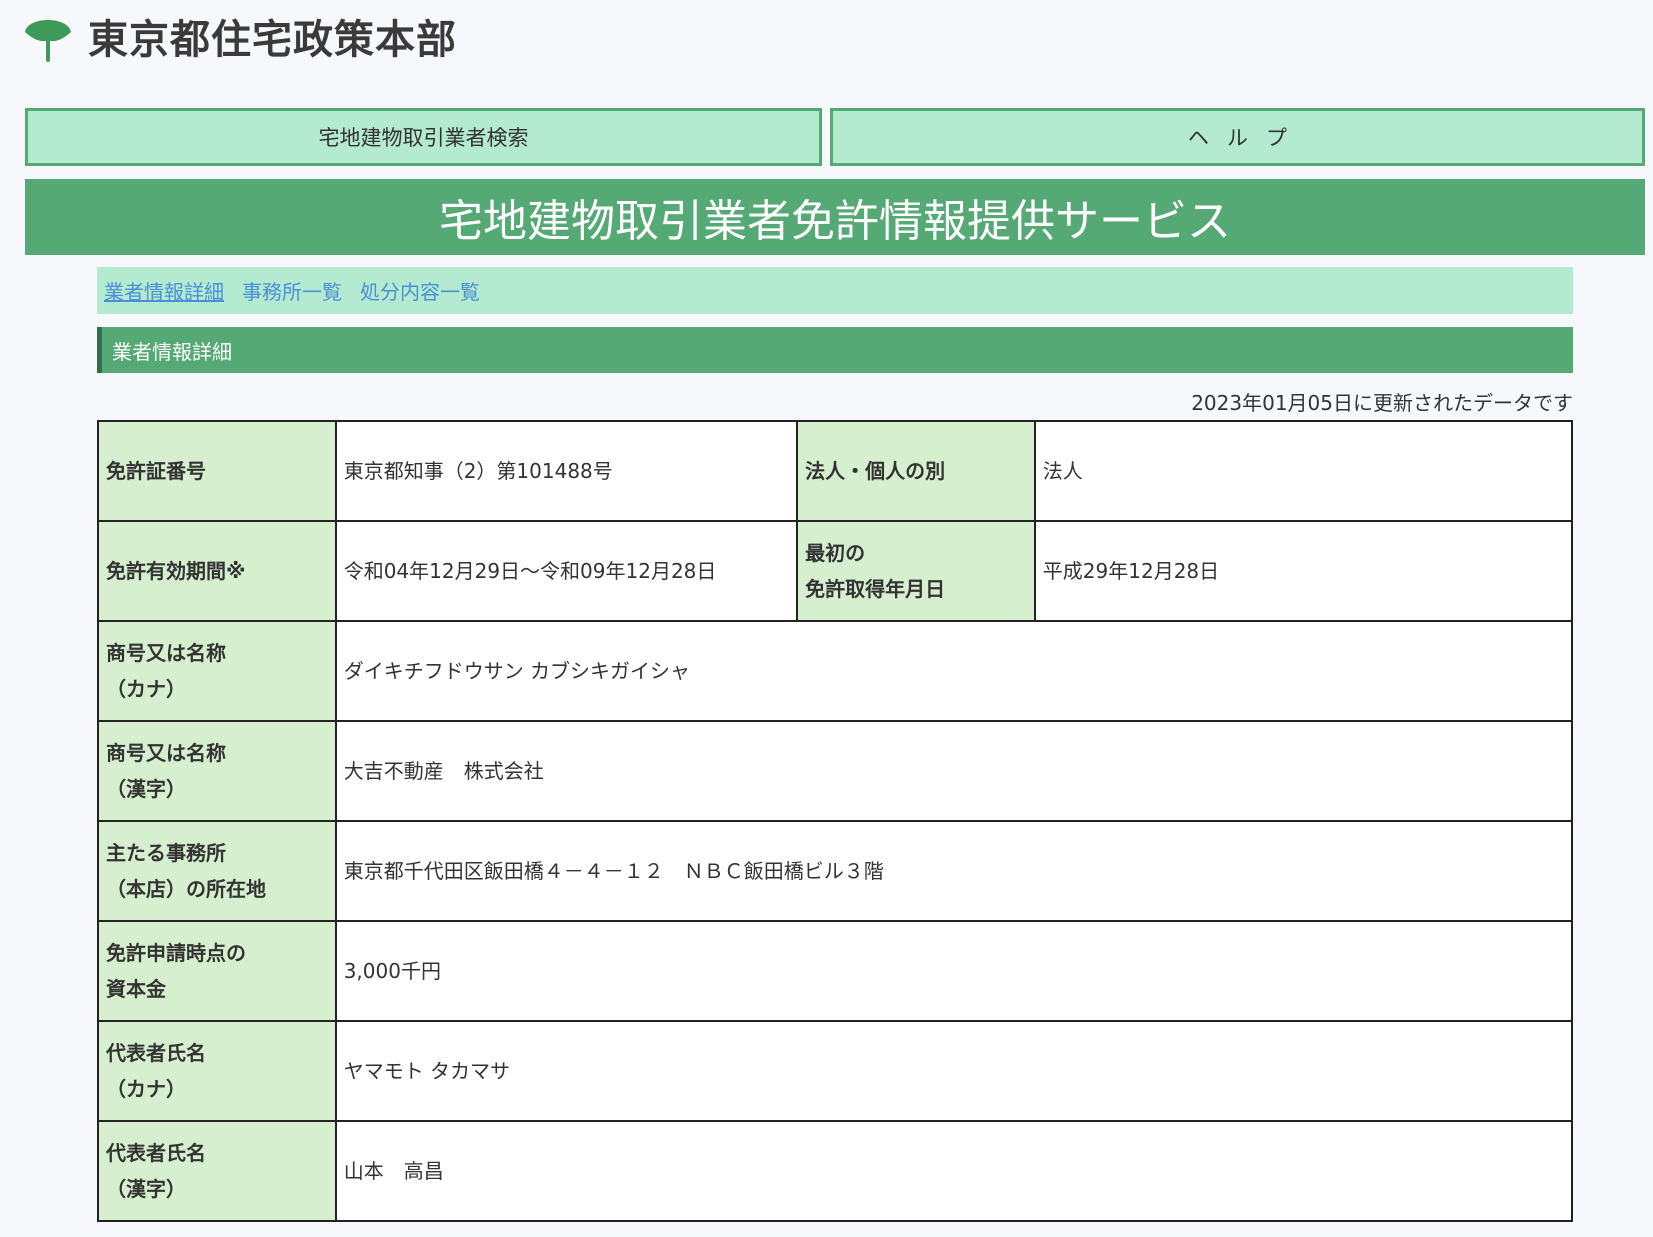  What do you see at coordinates (566, 571) in the screenshot?
I see `validity-period-value: 令和04年12月29日～令和09年12月28日` at bounding box center [566, 571].